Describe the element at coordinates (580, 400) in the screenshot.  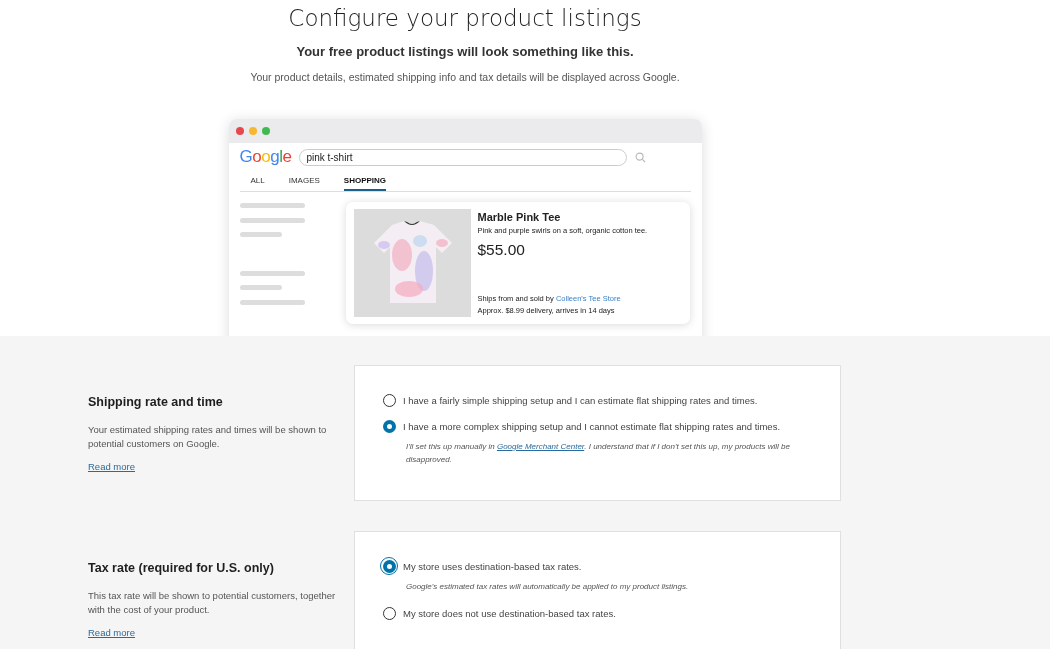
I see `option-label: I have a fairly simple shipping setup and I can estimate flat shipping rates and times.` at that location.